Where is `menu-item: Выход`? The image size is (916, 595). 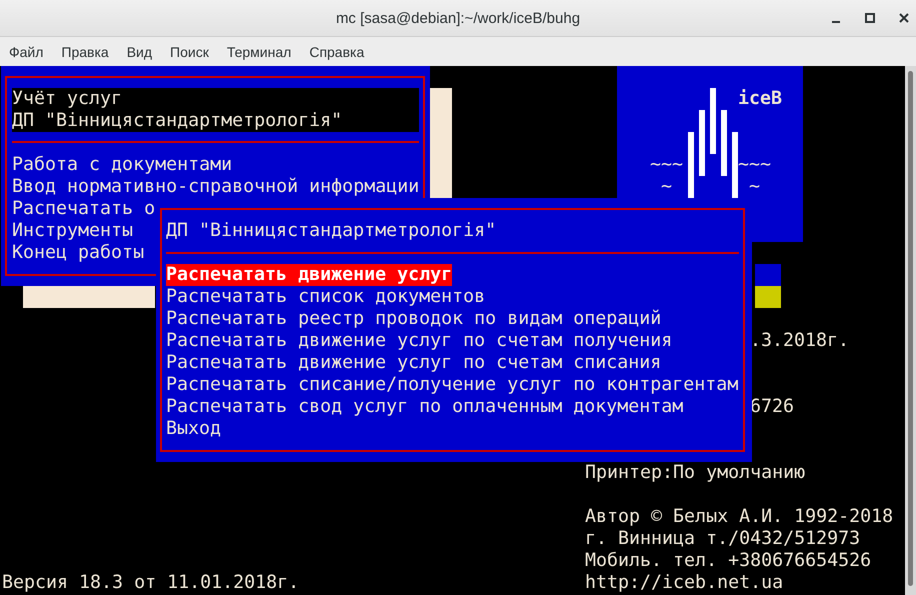 menu-item: Выход is located at coordinates (194, 429).